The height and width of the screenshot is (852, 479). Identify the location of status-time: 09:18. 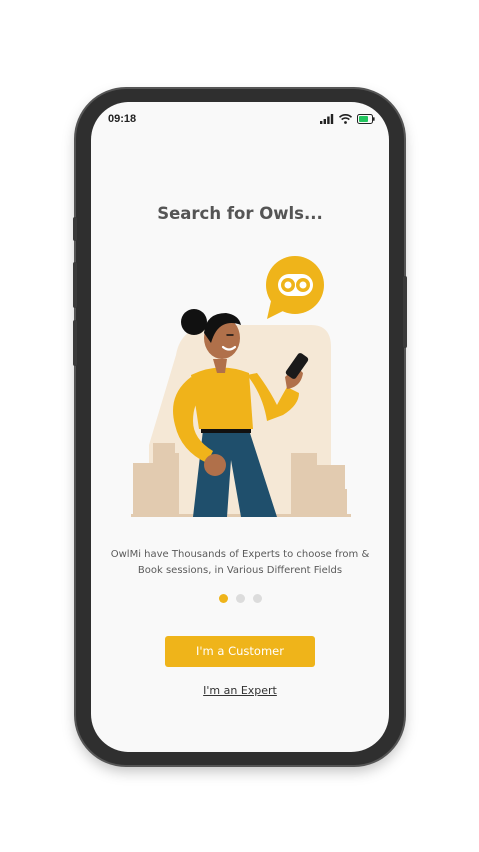
(122, 119).